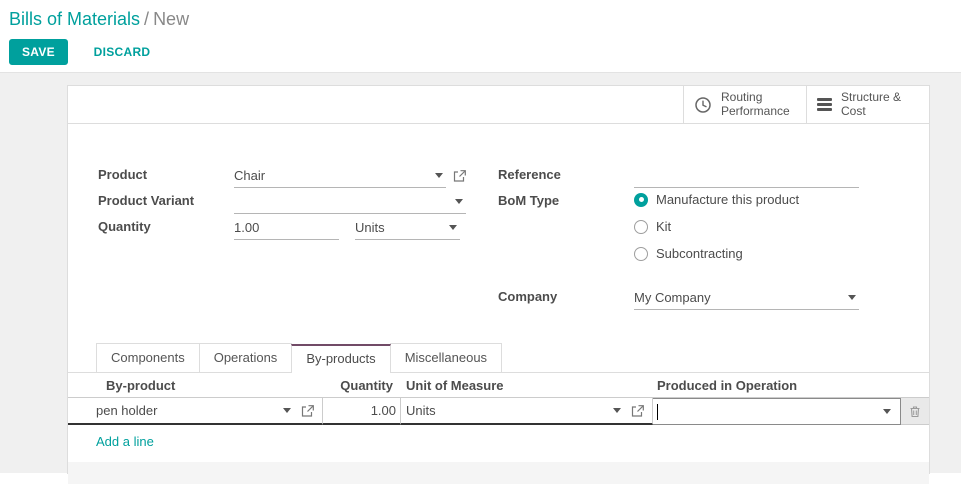 Image resolution: width=961 pixels, height=484 pixels. Describe the element at coordinates (529, 200) in the screenshot. I see `bom-type-label: BoM Type` at that location.